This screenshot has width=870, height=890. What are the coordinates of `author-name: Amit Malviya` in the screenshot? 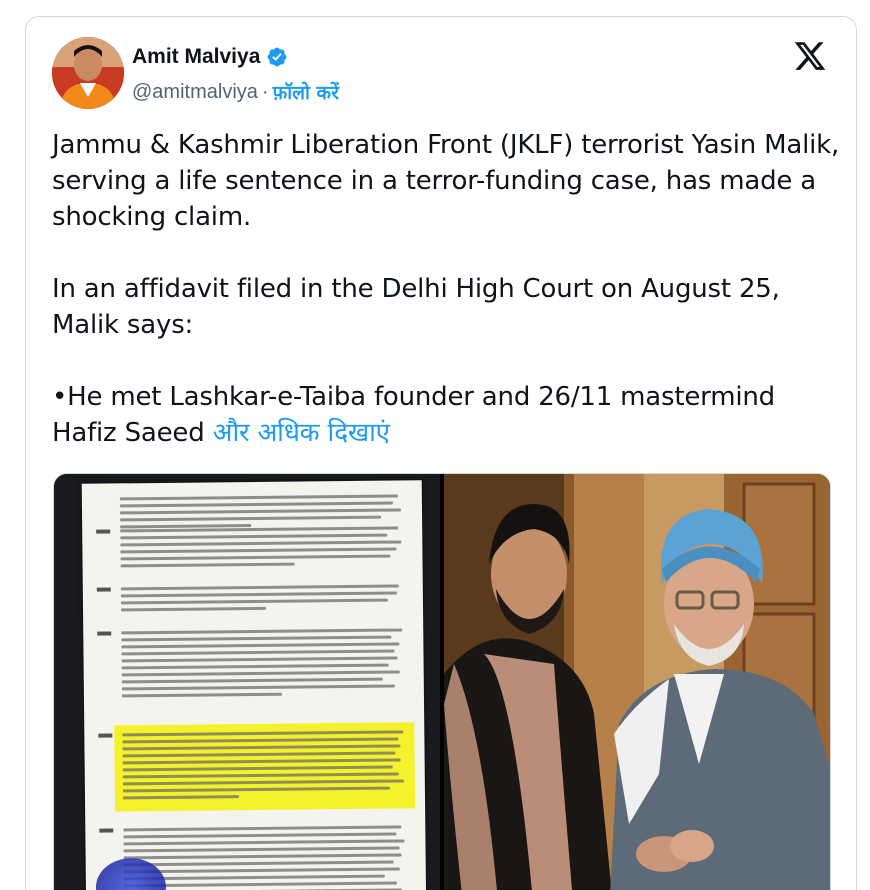 It's located at (196, 57).